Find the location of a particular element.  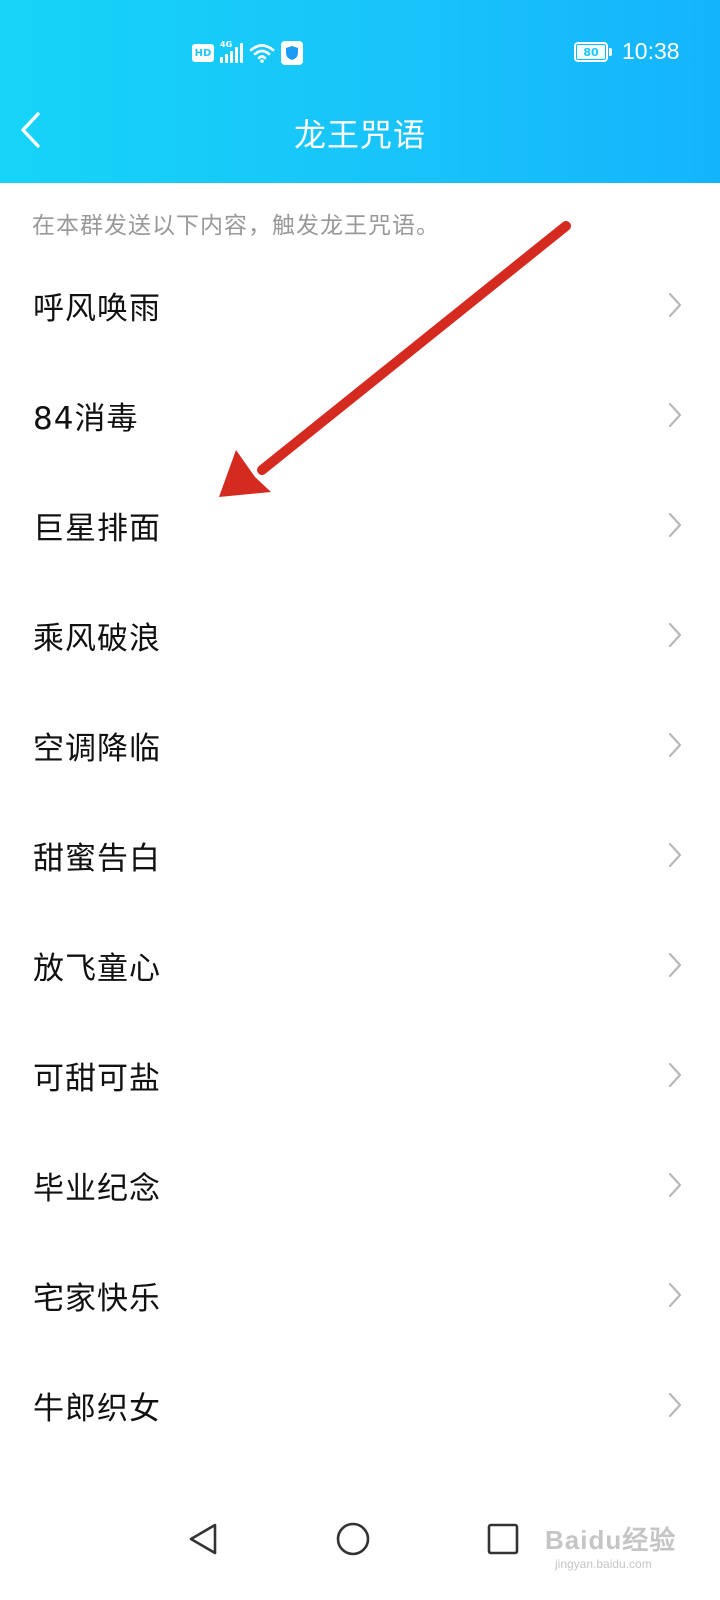

list-item: 乘风破浪 is located at coordinates (360, 635).